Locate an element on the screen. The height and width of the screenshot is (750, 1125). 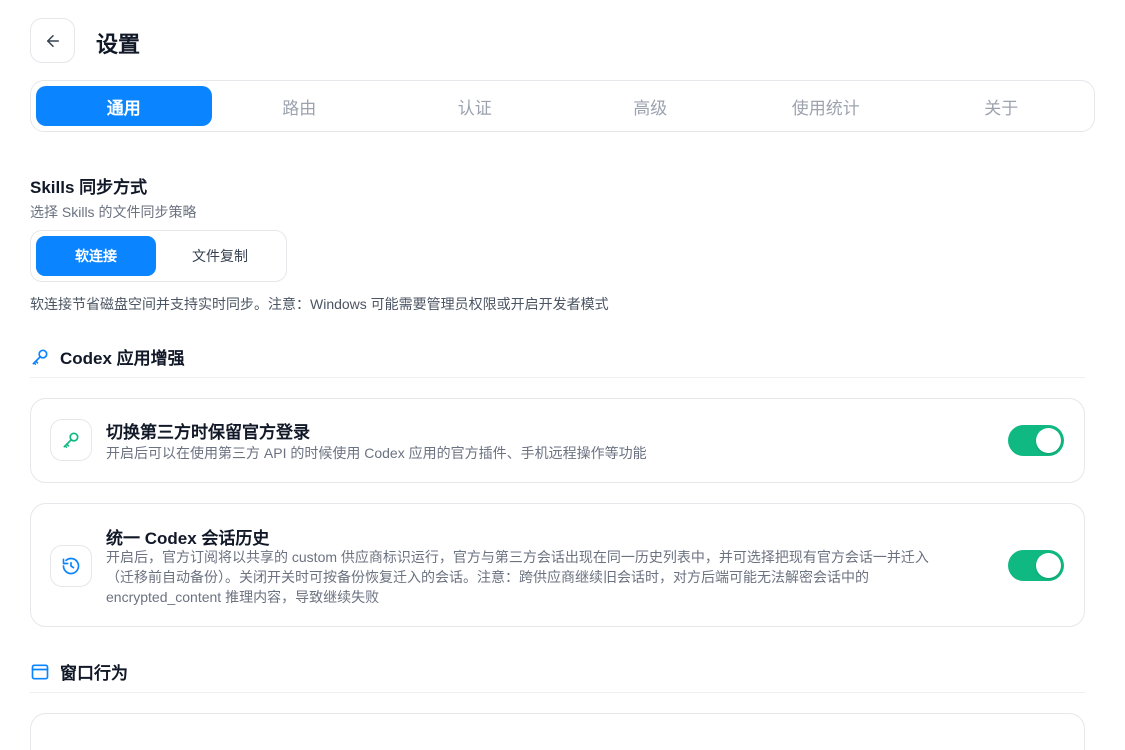
symlink-option-button: 软连接 is located at coordinates (96, 256).